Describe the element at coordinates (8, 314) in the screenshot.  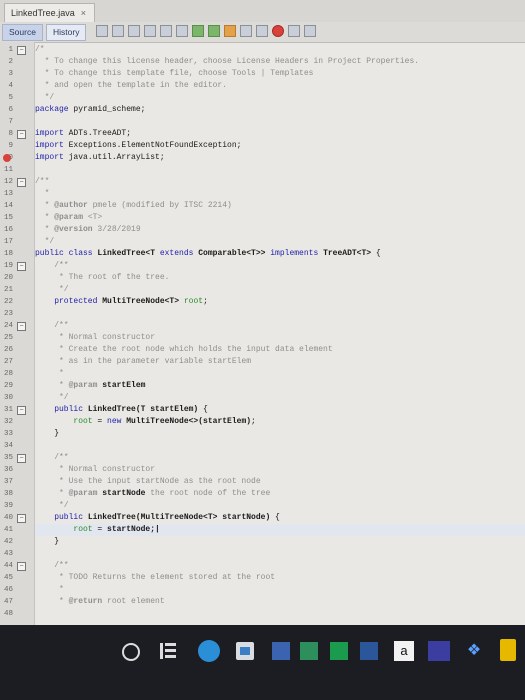
I see `line-number: 23` at that location.